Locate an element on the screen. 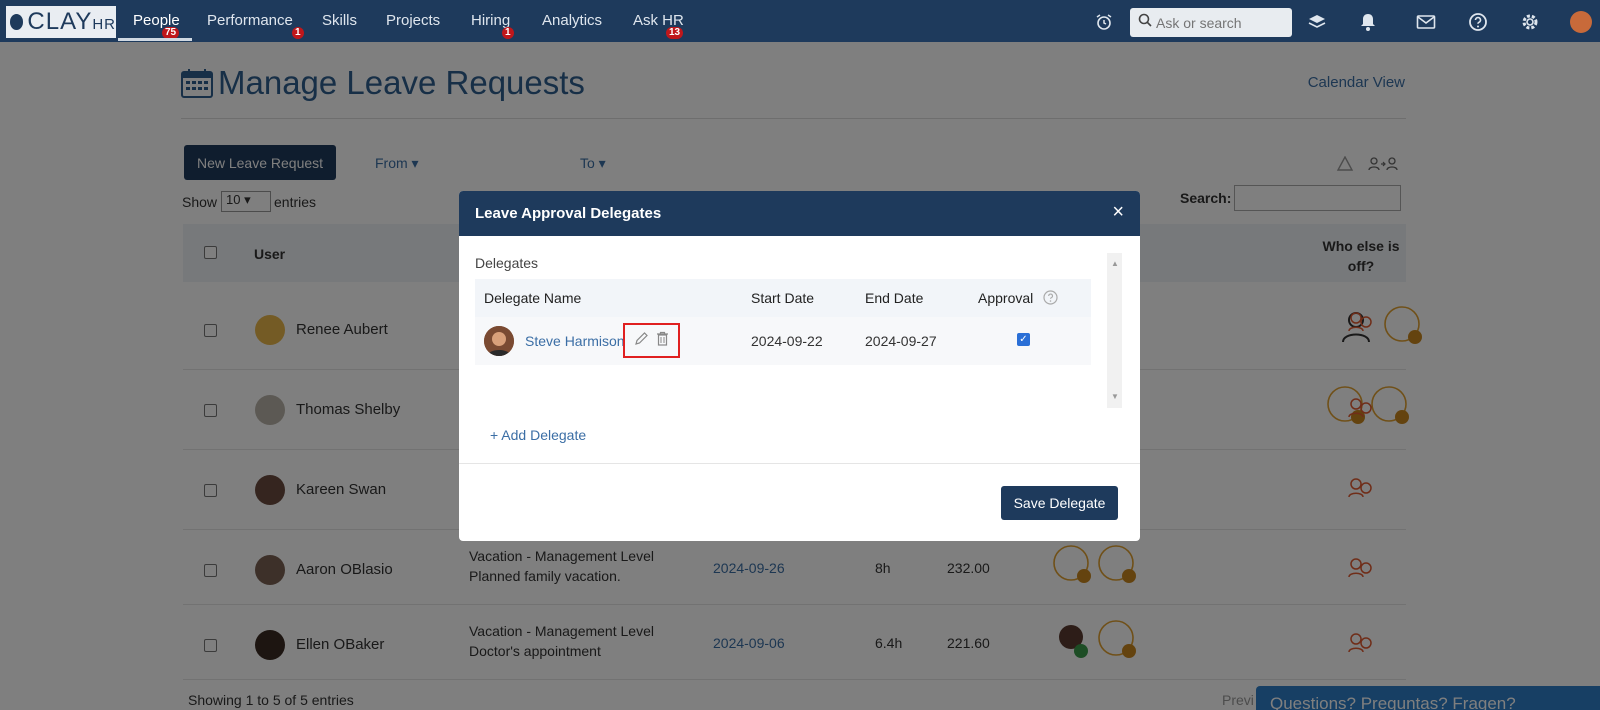  layers-icon is located at coordinates (1317, 22).